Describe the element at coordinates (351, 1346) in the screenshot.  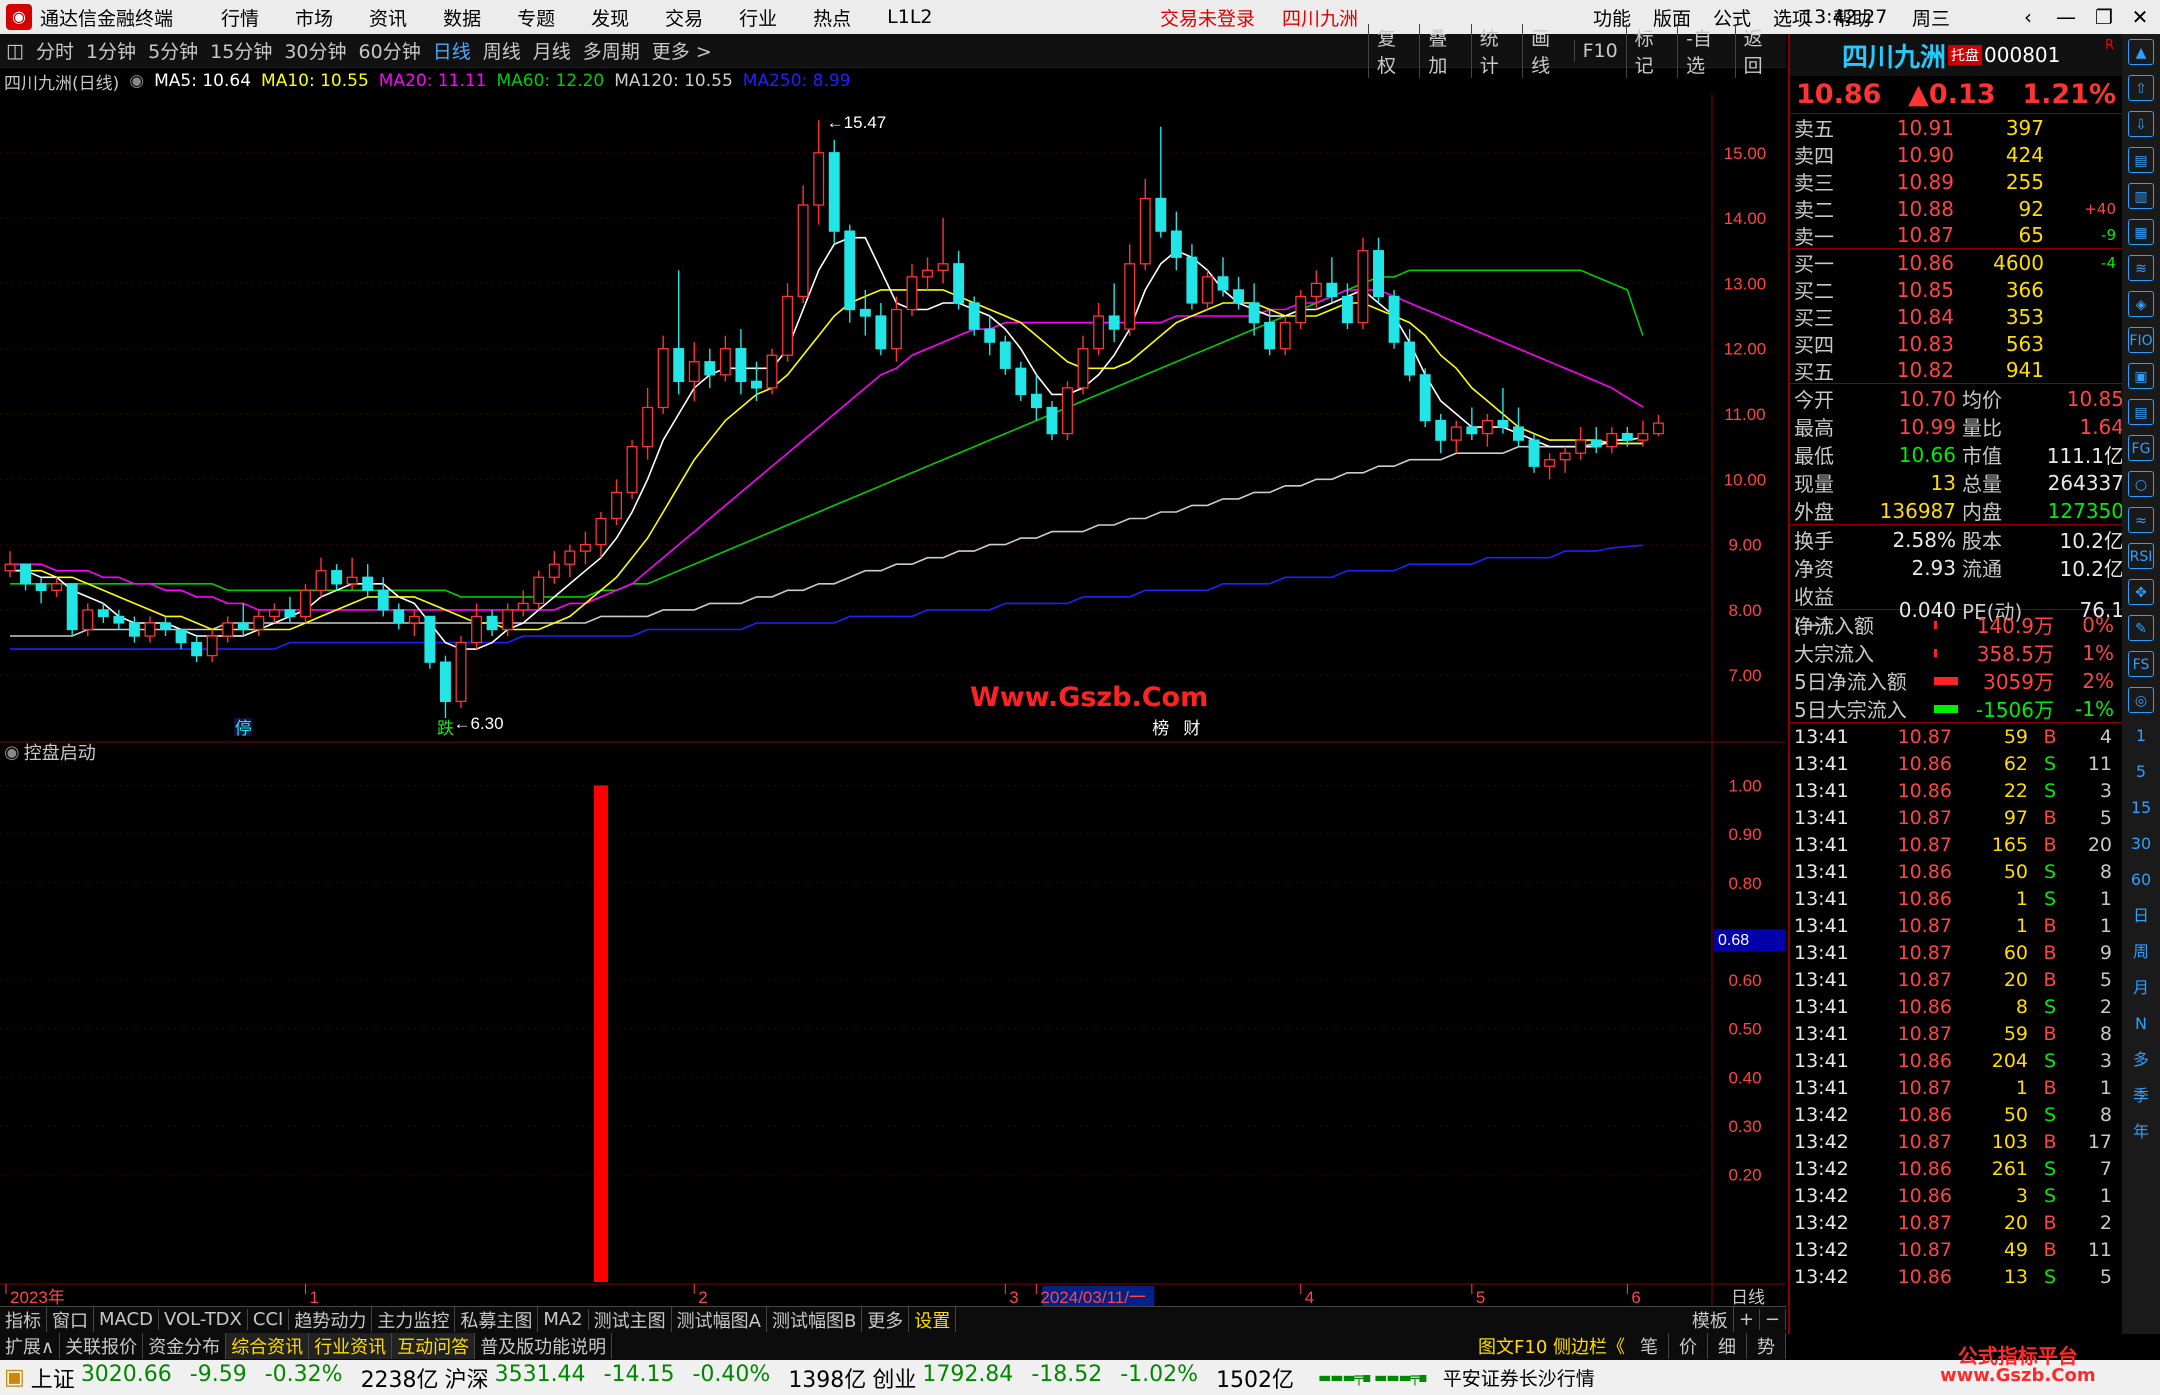
I see `info-tab-4: 行业资讯` at that location.